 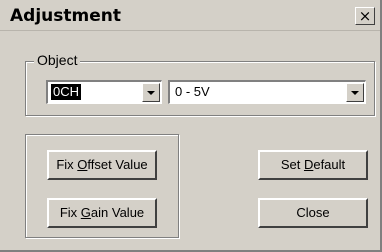 What do you see at coordinates (67, 164) in the screenshot?
I see `fix-offset-label-pre: Fix` at bounding box center [67, 164].